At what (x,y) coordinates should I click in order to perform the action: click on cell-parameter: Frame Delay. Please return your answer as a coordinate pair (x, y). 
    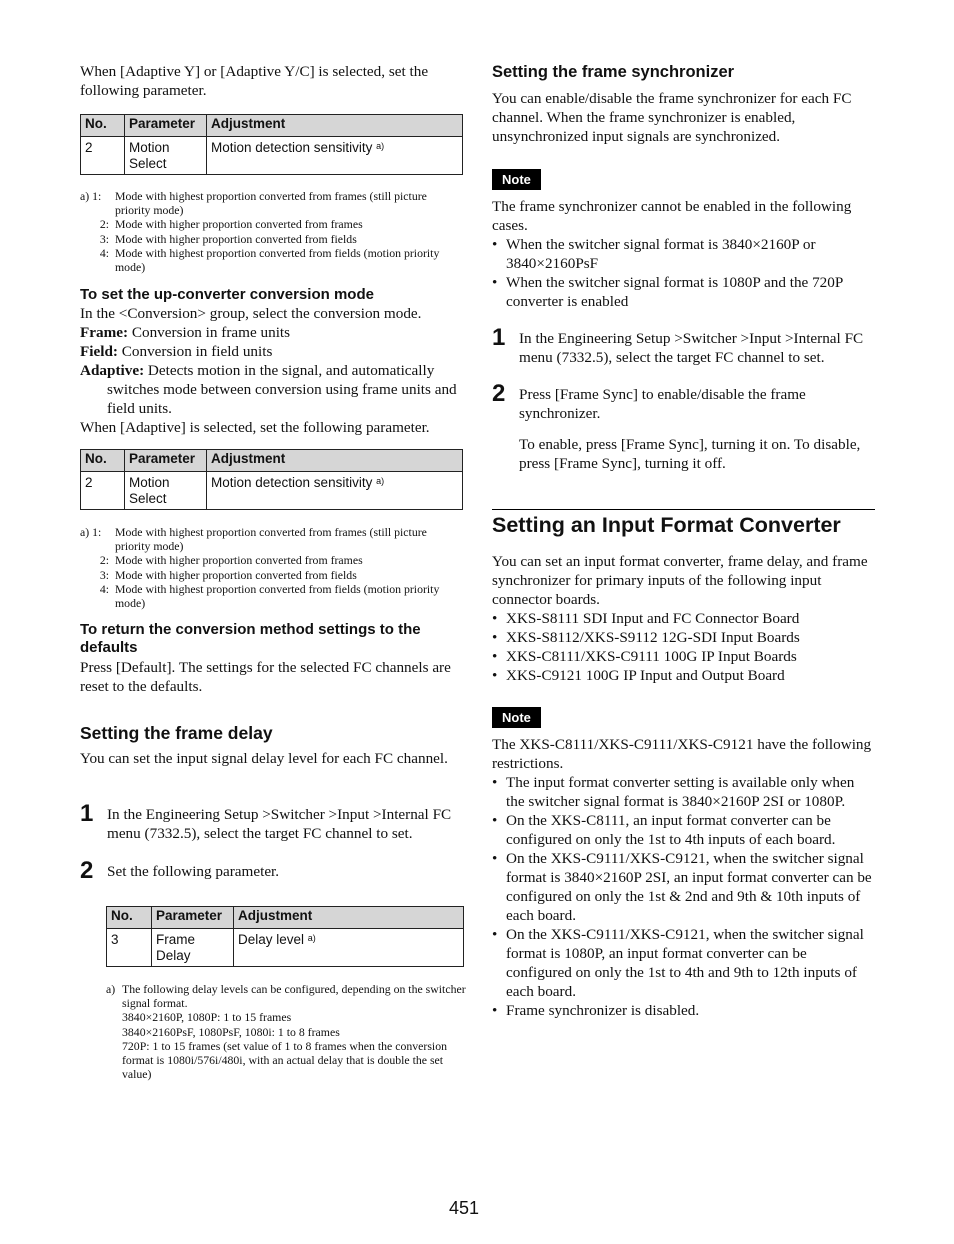
    Looking at the image, I should click on (192, 947).